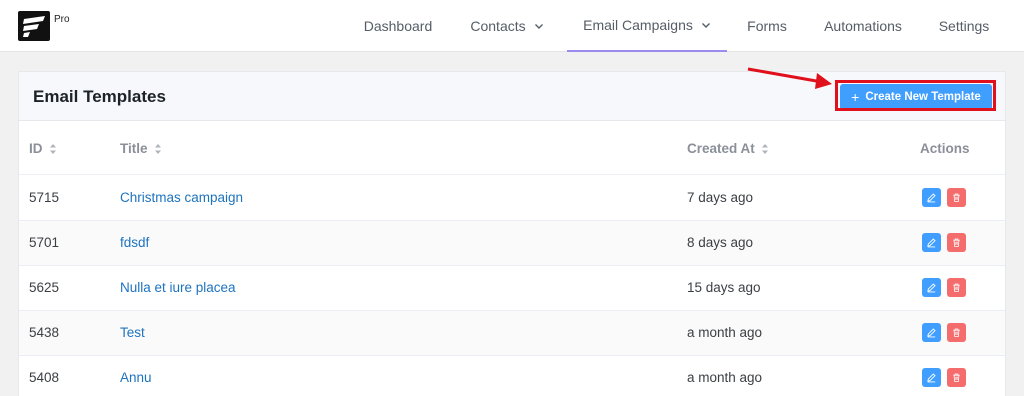  I want to click on annotation-arrow-icon, so click(789, 78).